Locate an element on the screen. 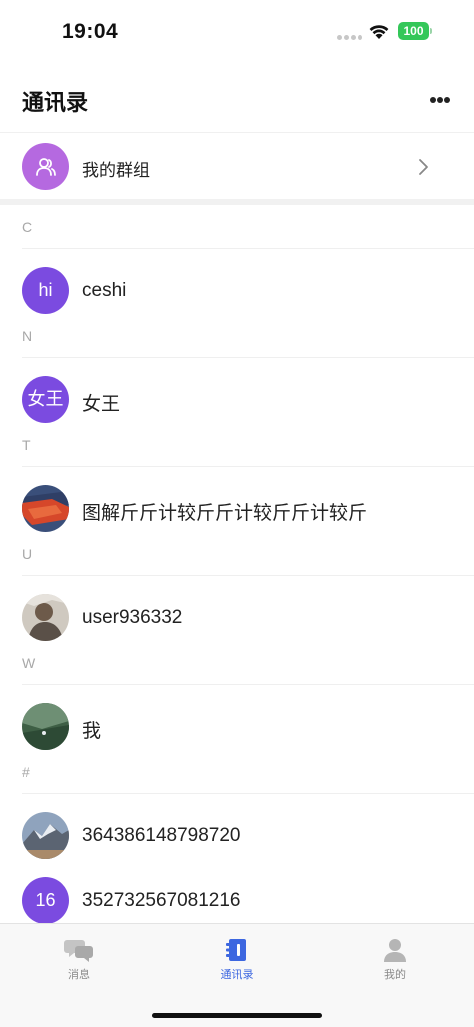 The image size is (474, 1027). contact-row: 图解斤斤计较斤斤计较斤斤计较斤 is located at coordinates (237, 509).